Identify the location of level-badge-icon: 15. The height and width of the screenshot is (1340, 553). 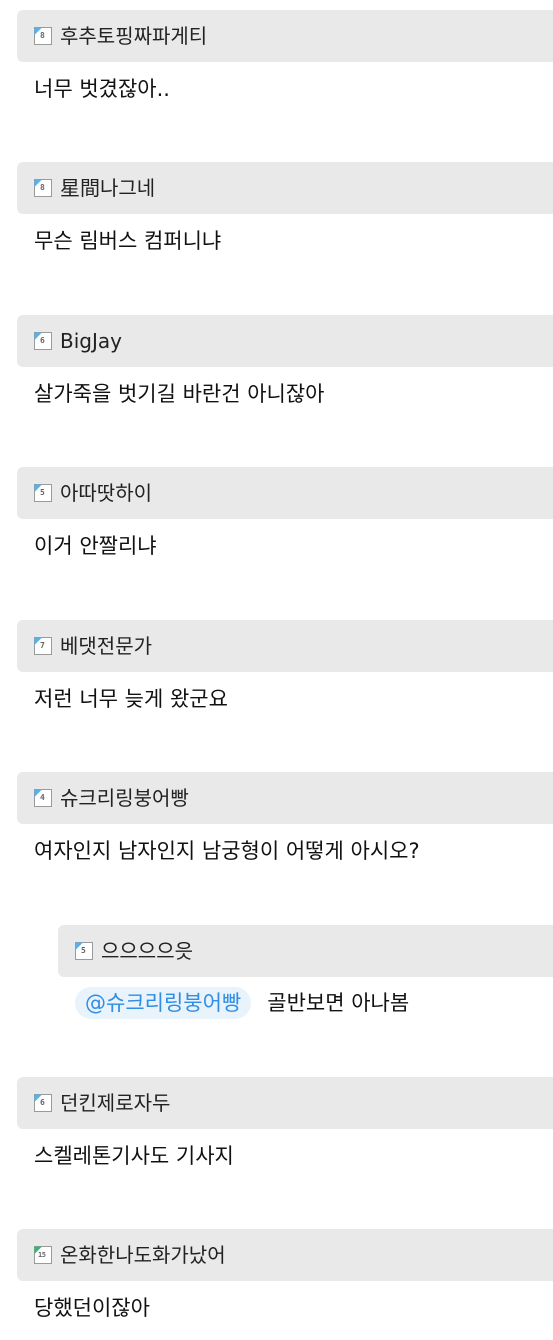
(43, 1255).